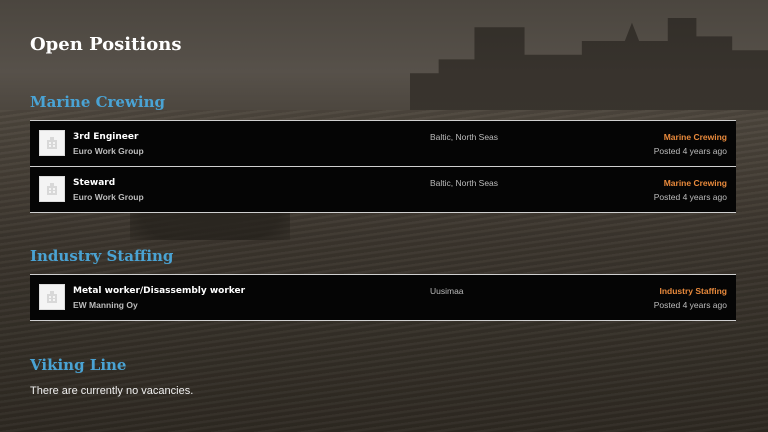 The width and height of the screenshot is (768, 432). Describe the element at coordinates (78, 365) in the screenshot. I see `section-title-viking-line: Viking Line` at that location.